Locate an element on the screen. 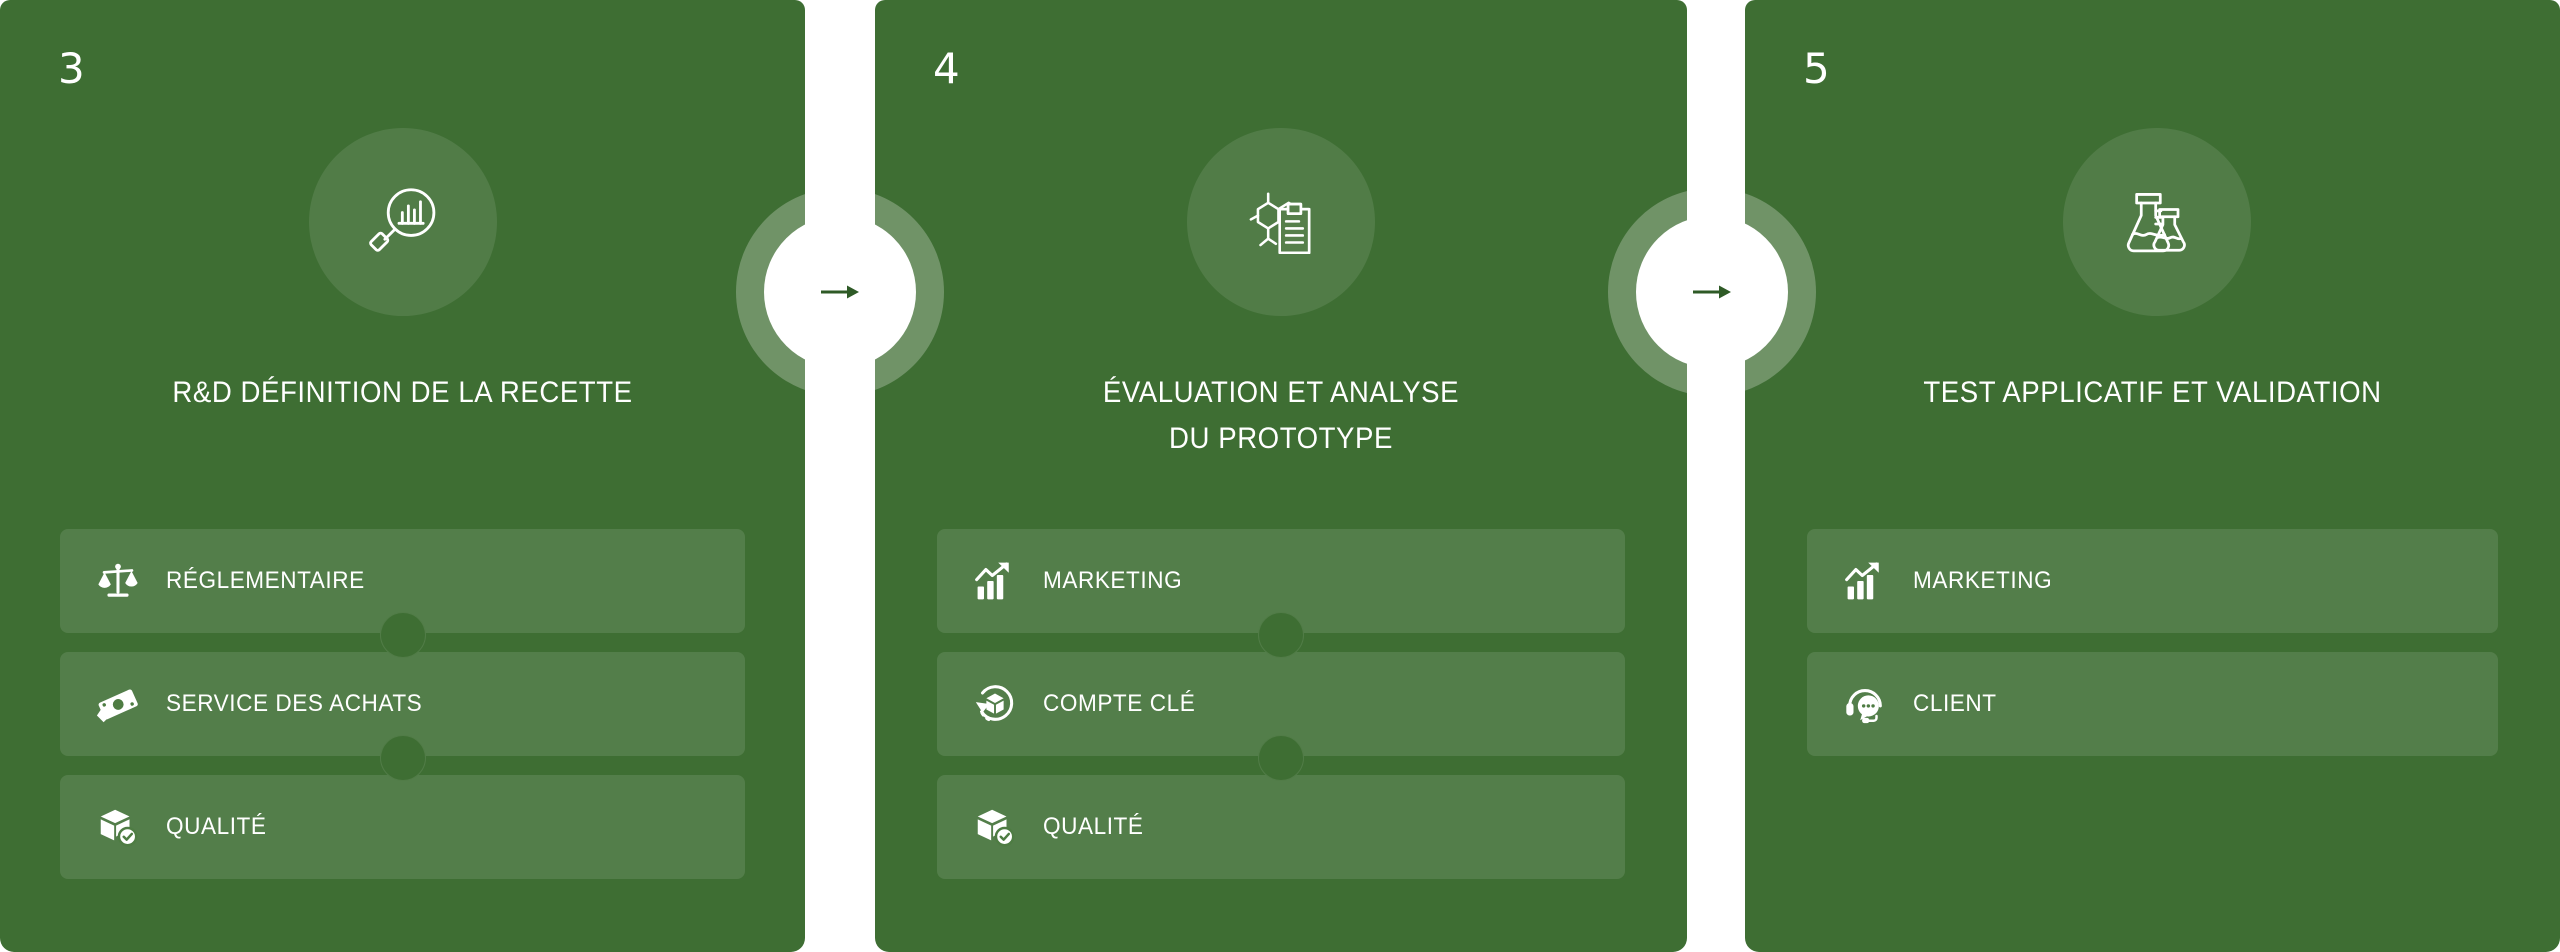  department-list: RÉGLEMENTAIRE SERVICE DES ACHATS QUALITÉ is located at coordinates (402, 713).